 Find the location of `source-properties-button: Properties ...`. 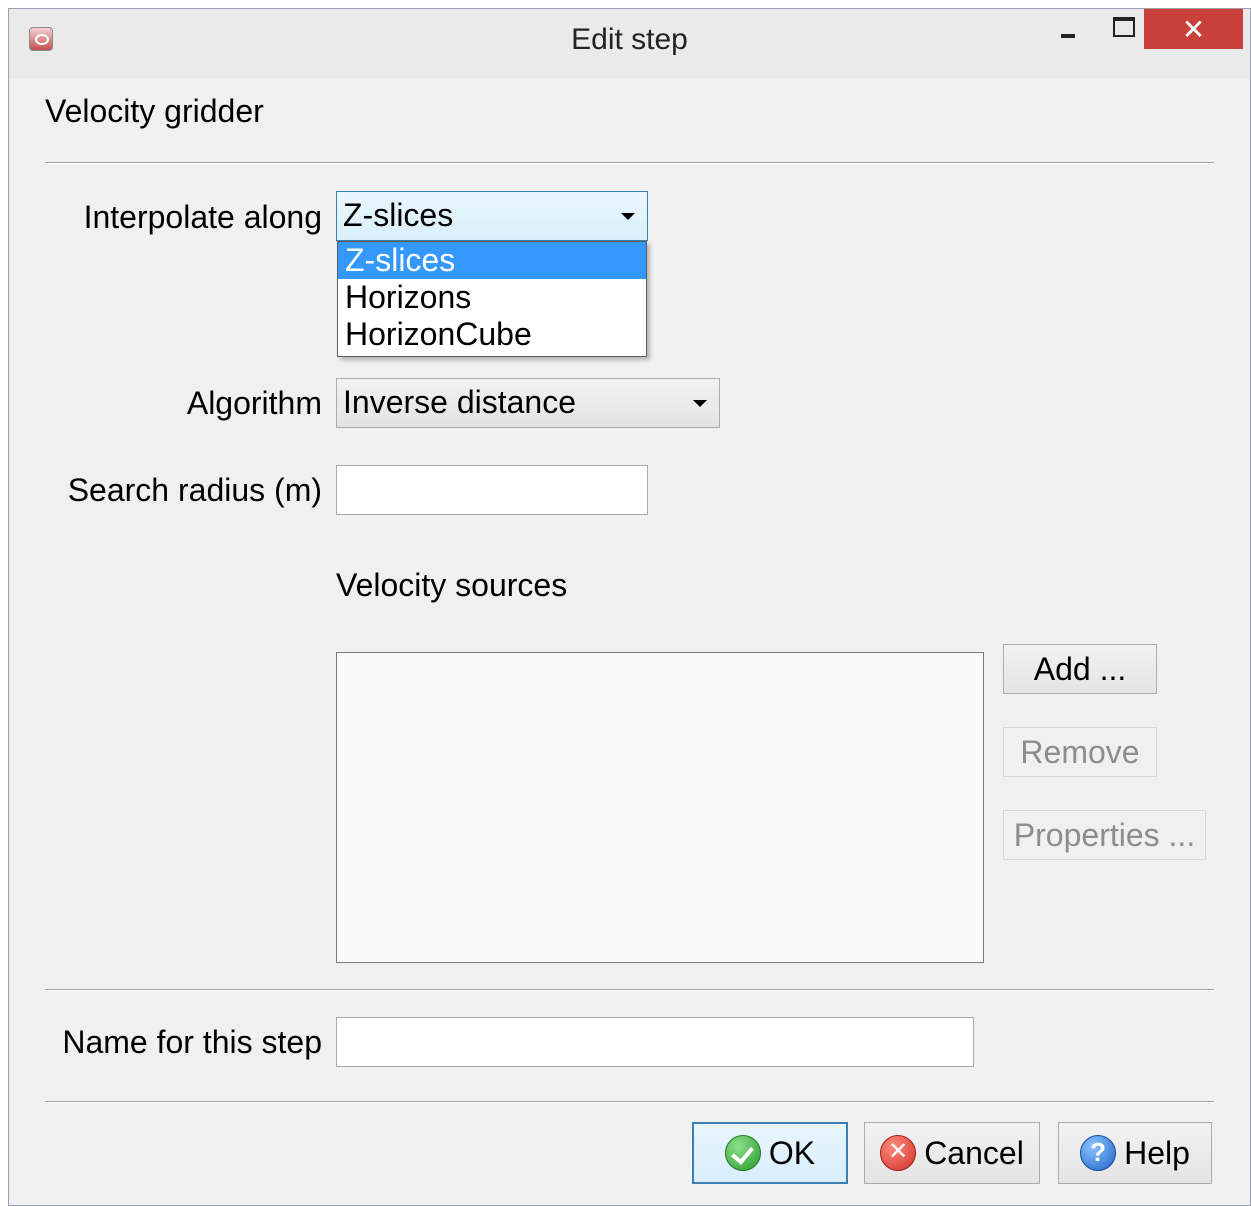

source-properties-button: Properties ... is located at coordinates (1104, 835).